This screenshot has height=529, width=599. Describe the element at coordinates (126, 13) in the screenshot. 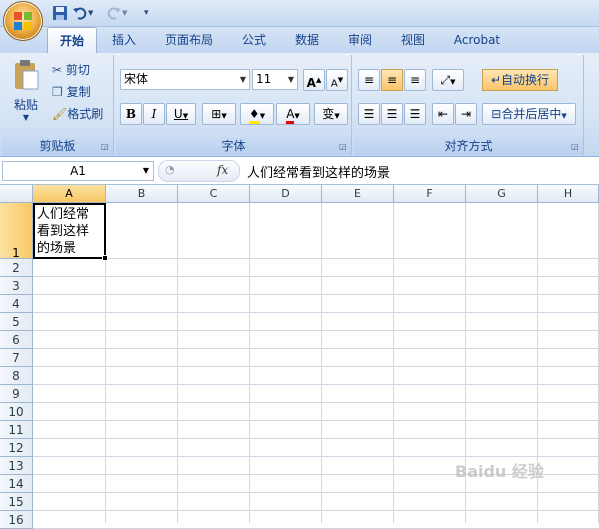

I see `redo-dropdown-icon: ▼` at that location.